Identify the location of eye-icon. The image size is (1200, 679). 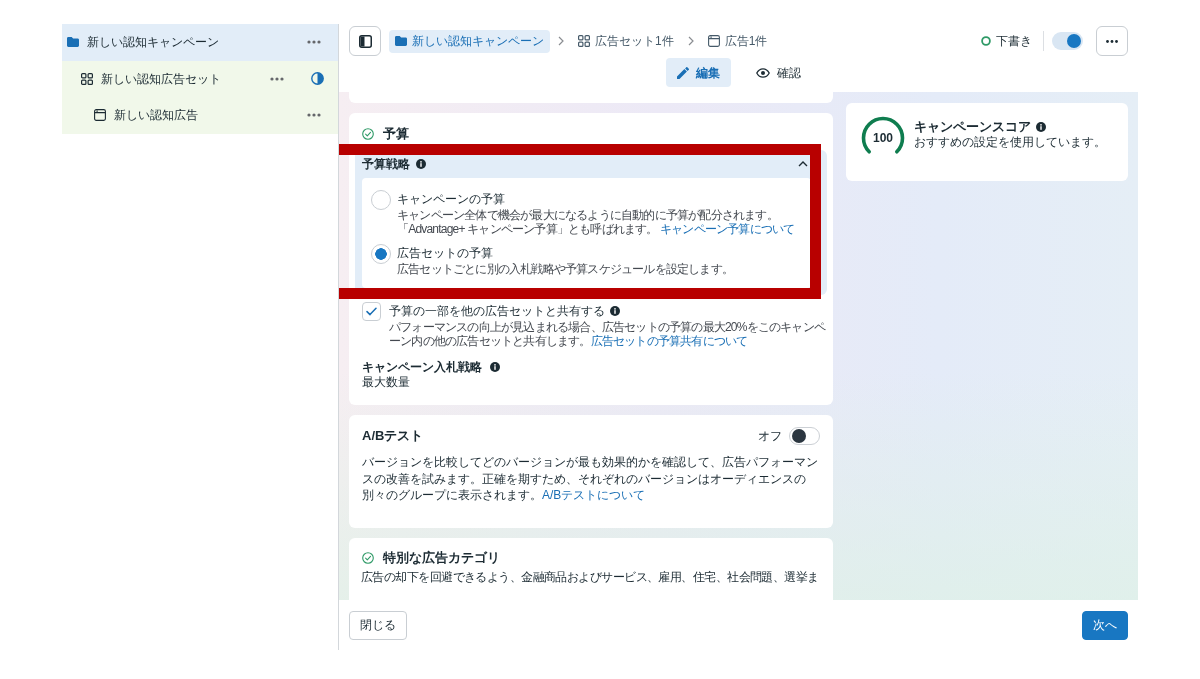
(762, 72).